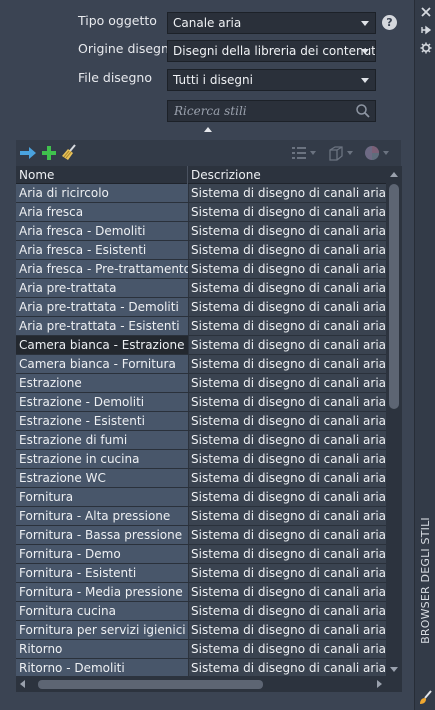 The image size is (435, 710). Describe the element at coordinates (424, 355) in the screenshot. I see `side-strip: BROWSER DEGLI STILI` at that location.